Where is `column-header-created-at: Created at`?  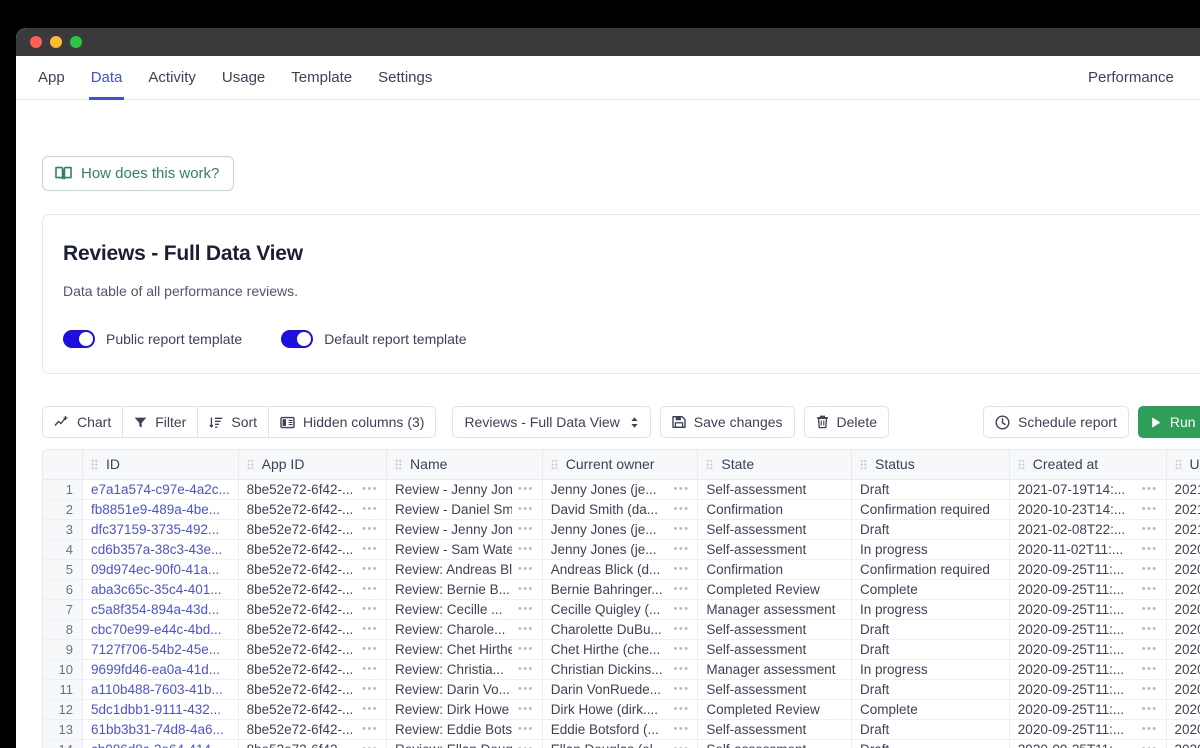 column-header-created-at: Created at is located at coordinates (1087, 464).